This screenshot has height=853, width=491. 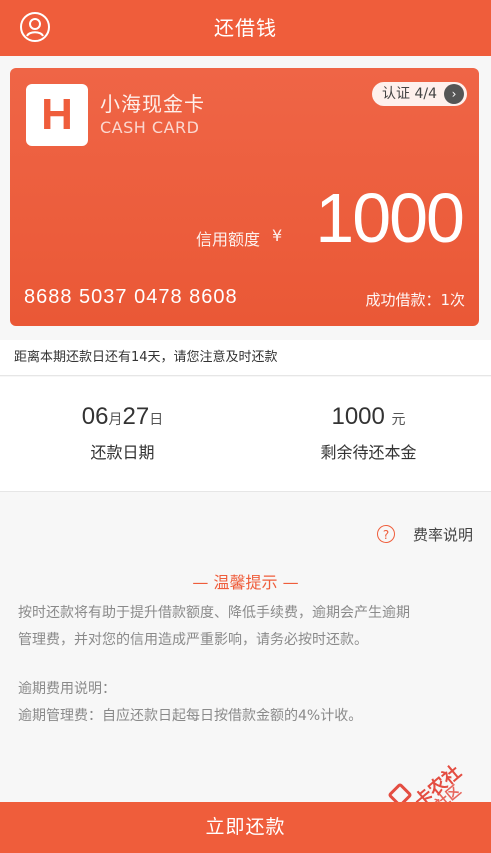 What do you see at coordinates (193, 640) in the screenshot?
I see `tips-line-2: 管理费，并对您的信用造成严重影响，请务必按时还款。` at bounding box center [193, 640].